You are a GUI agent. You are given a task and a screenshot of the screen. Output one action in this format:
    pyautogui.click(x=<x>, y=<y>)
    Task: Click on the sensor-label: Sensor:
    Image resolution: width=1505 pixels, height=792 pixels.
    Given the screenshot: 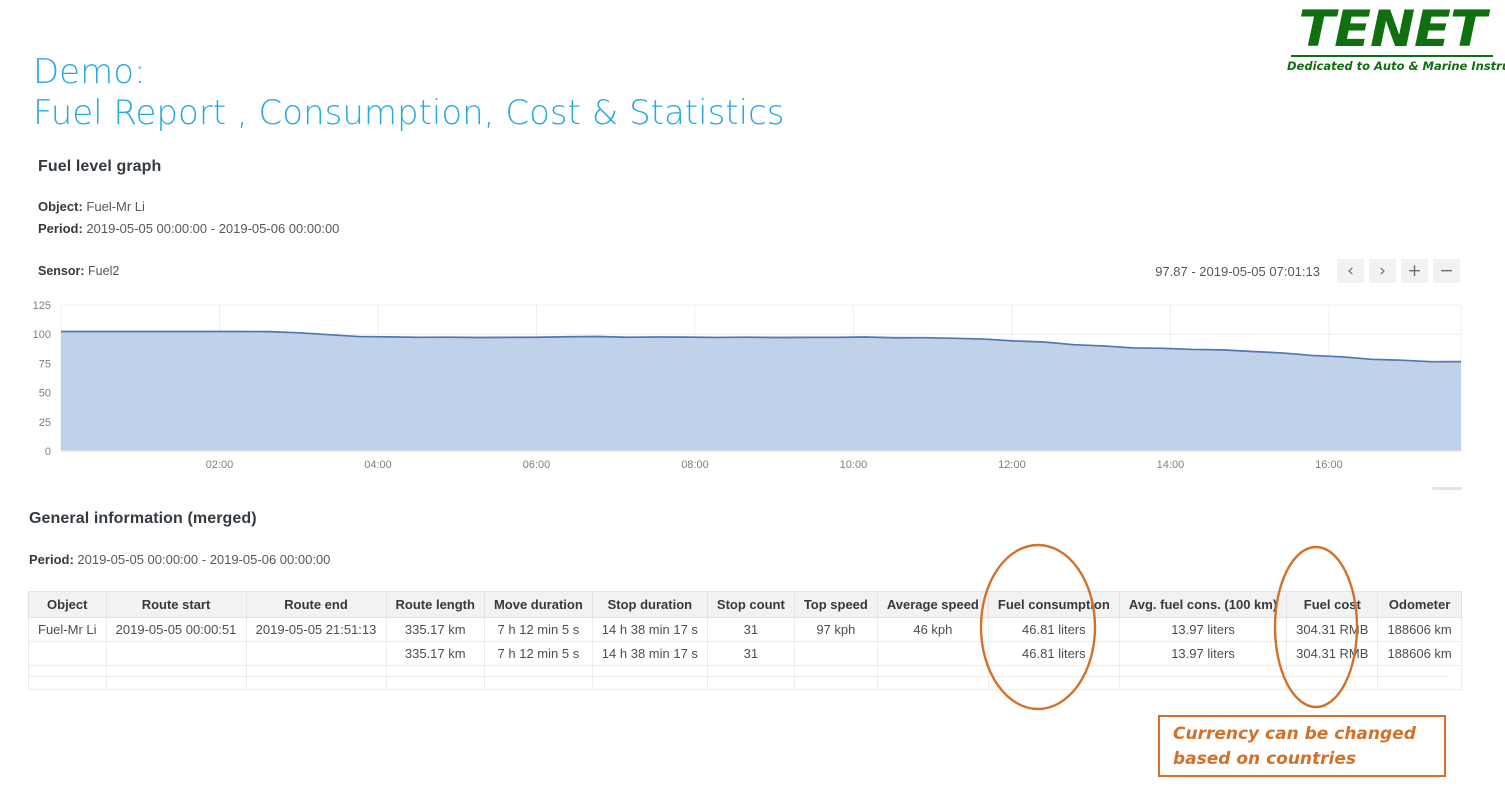 What is the action you would take?
    pyautogui.click(x=61, y=271)
    